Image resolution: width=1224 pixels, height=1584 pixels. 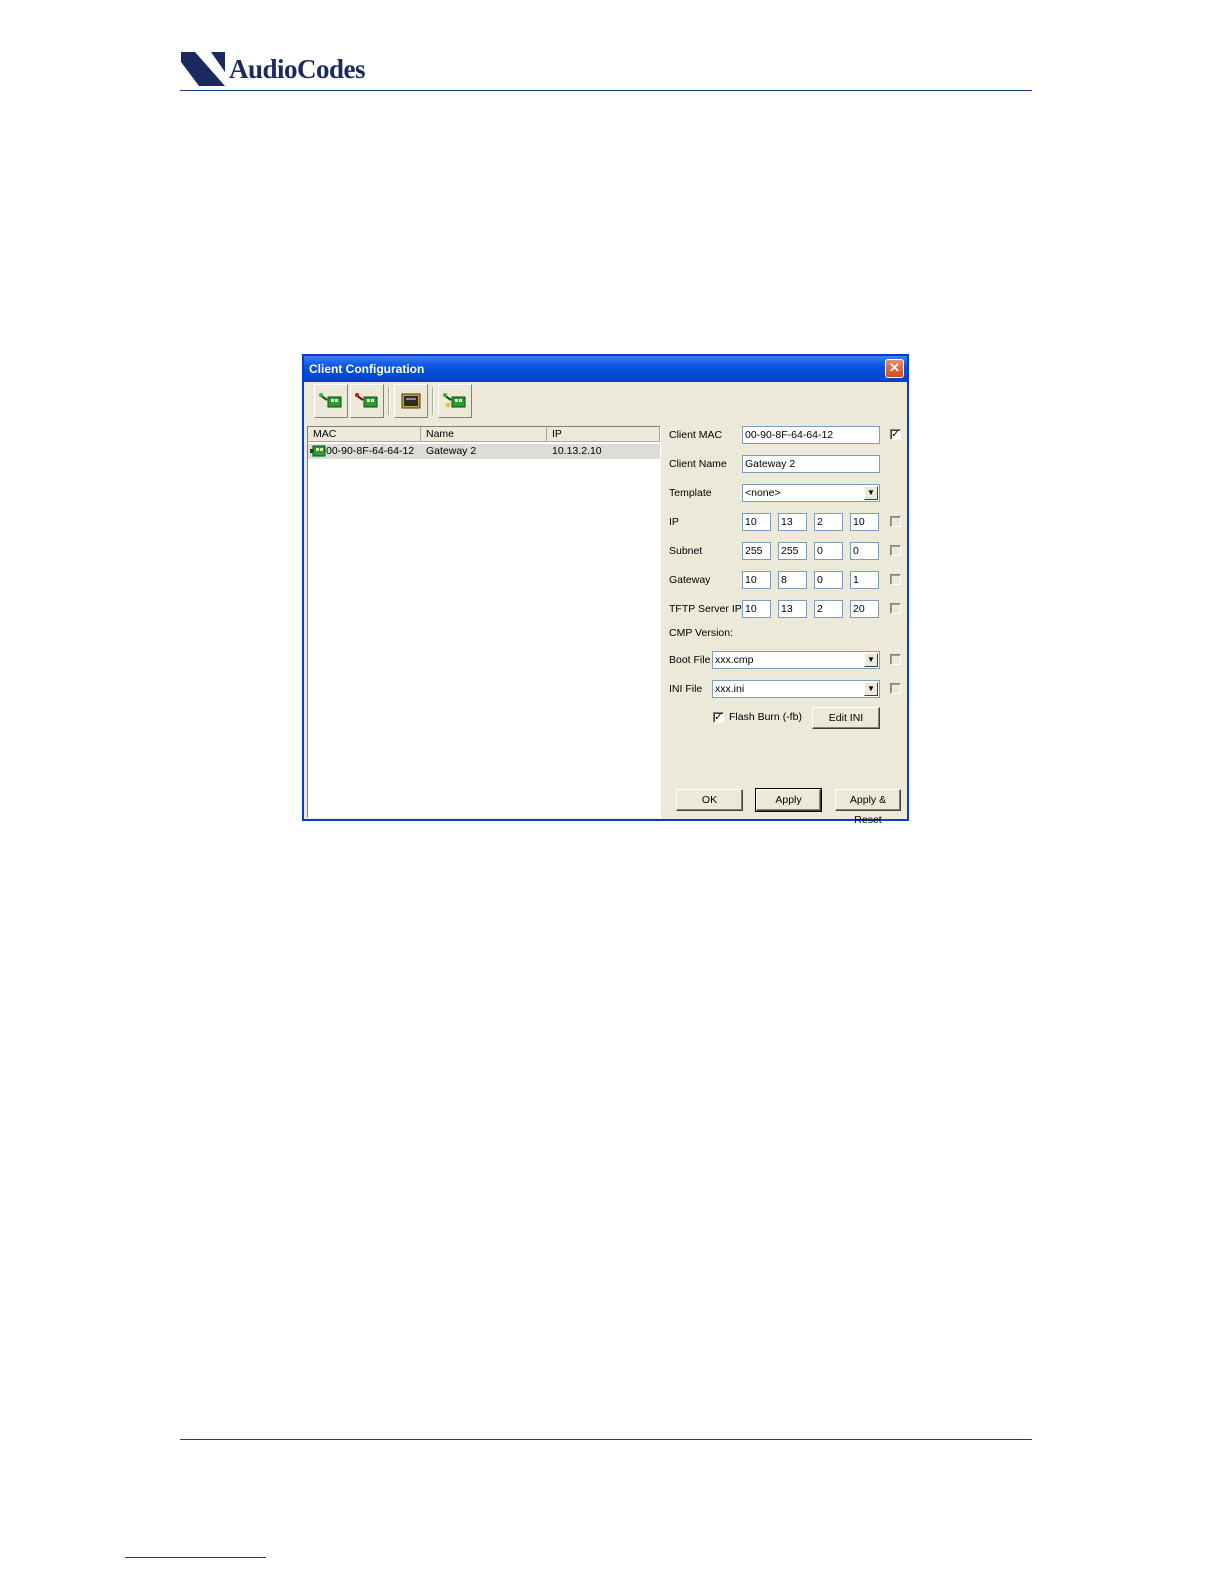 I want to click on gateway-octet-3: 0, so click(x=828, y=580).